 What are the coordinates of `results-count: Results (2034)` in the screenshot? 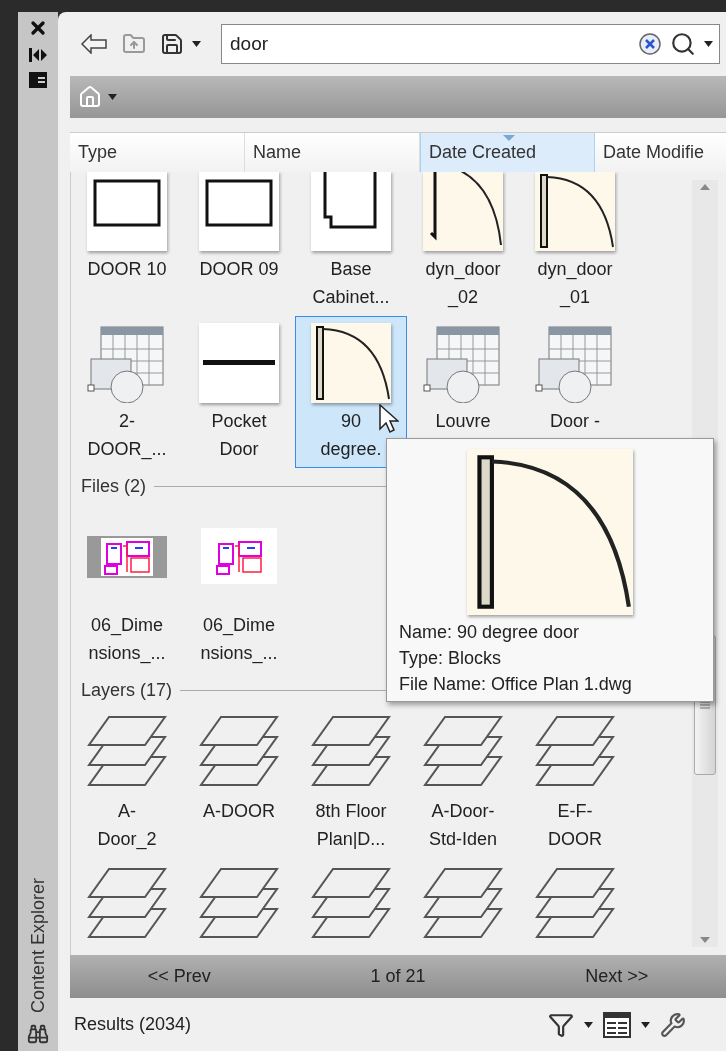 It's located at (133, 1024).